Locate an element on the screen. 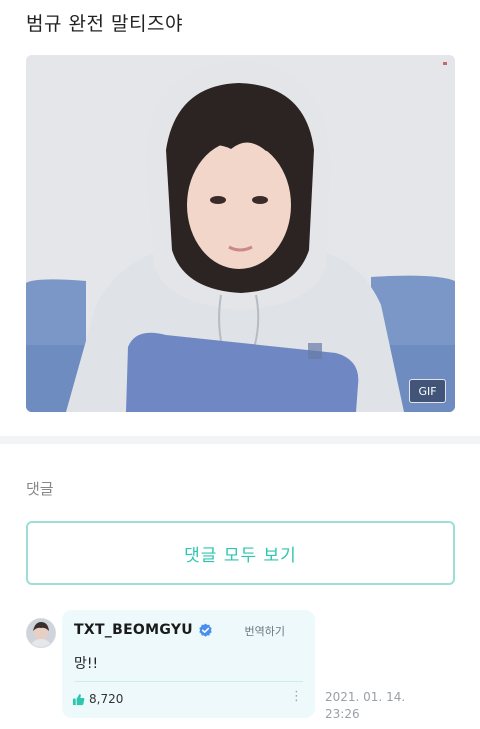 The width and height of the screenshot is (480, 729). verified-badge-icon is located at coordinates (205, 630).